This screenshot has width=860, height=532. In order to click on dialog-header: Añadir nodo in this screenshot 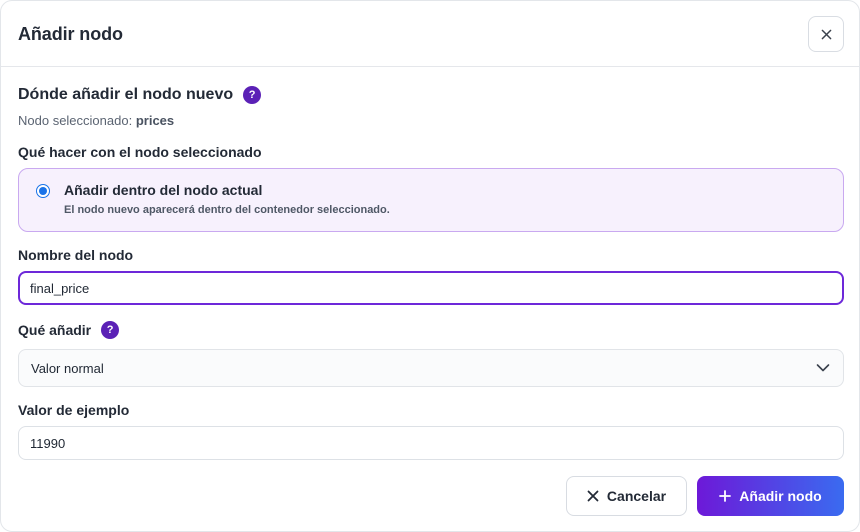, I will do `click(430, 34)`.